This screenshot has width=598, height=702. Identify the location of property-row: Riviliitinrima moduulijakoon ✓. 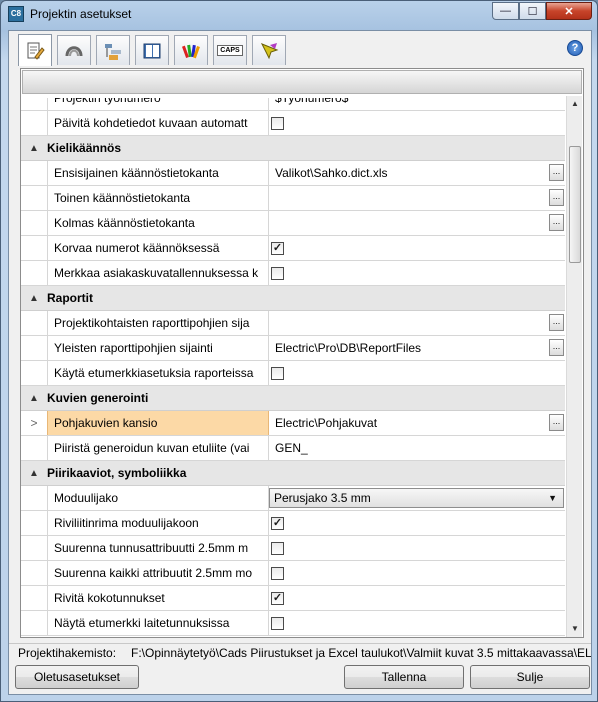
(293, 523).